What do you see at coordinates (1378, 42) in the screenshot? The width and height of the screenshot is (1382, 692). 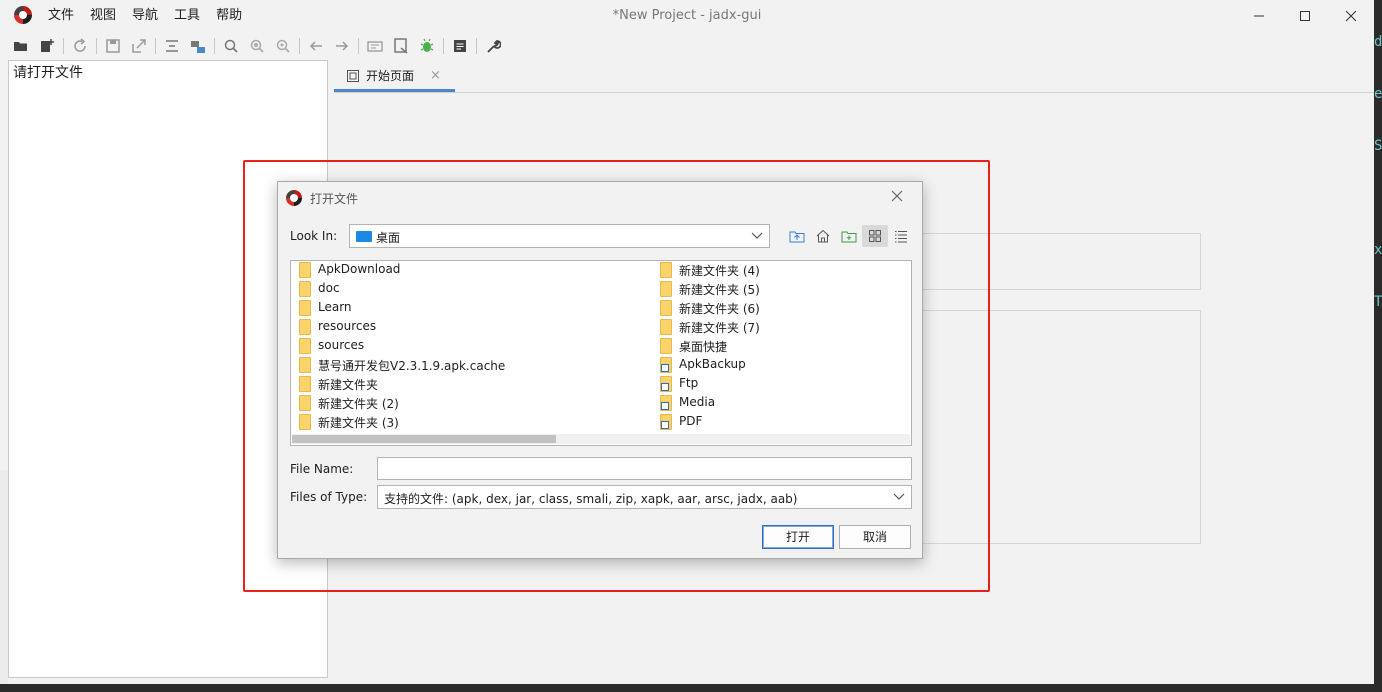 I see `background-code-char: d` at bounding box center [1378, 42].